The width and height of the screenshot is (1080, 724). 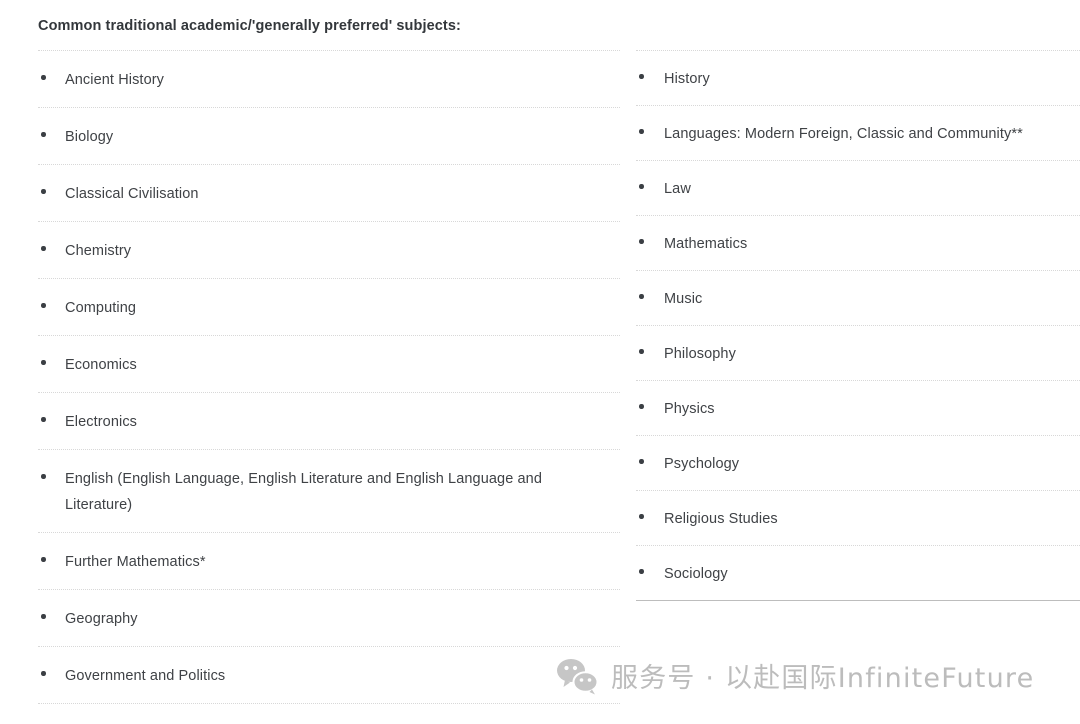 I want to click on list-item: Computing, so click(x=329, y=307).